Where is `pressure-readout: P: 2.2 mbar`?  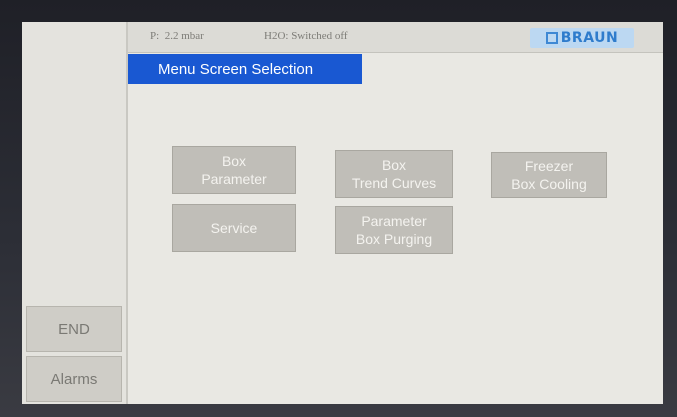 pressure-readout: P: 2.2 mbar is located at coordinates (177, 36).